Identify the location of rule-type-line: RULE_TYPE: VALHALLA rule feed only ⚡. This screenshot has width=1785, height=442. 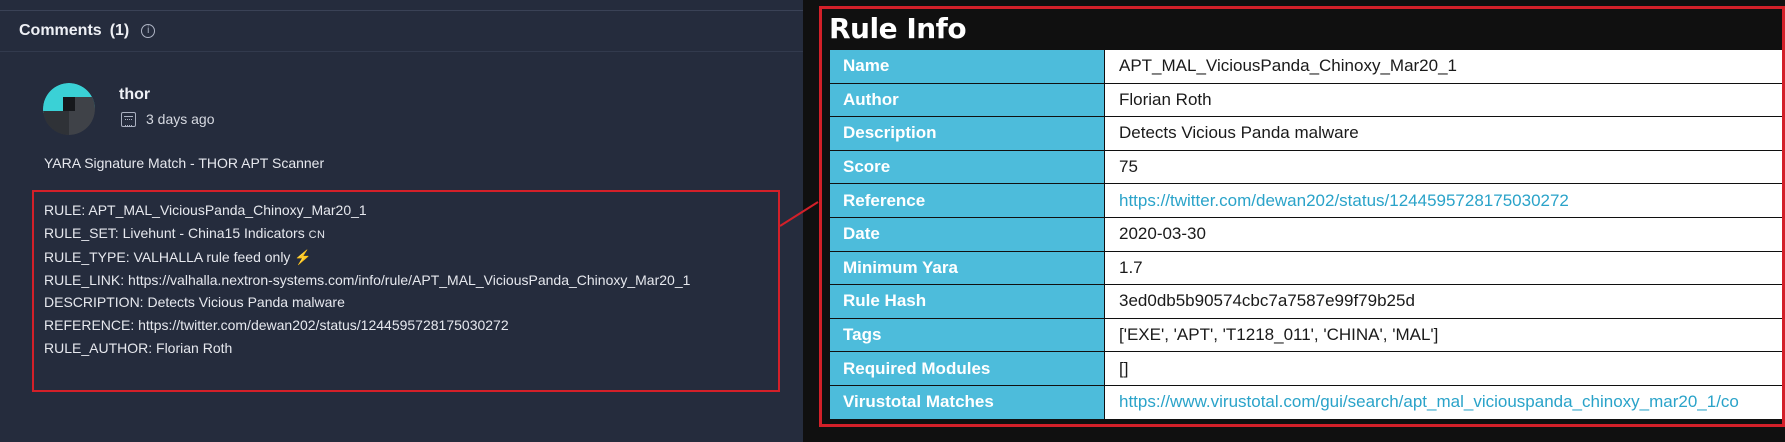
(367, 257).